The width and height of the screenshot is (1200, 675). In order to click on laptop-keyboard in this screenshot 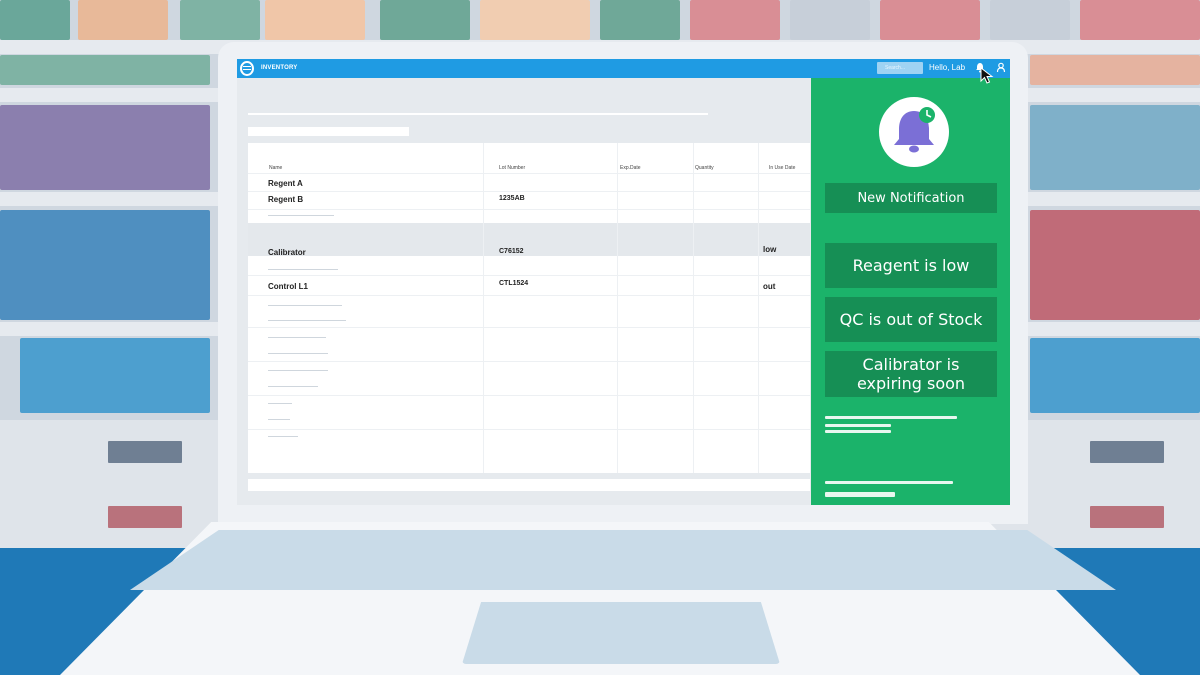, I will do `click(623, 560)`.